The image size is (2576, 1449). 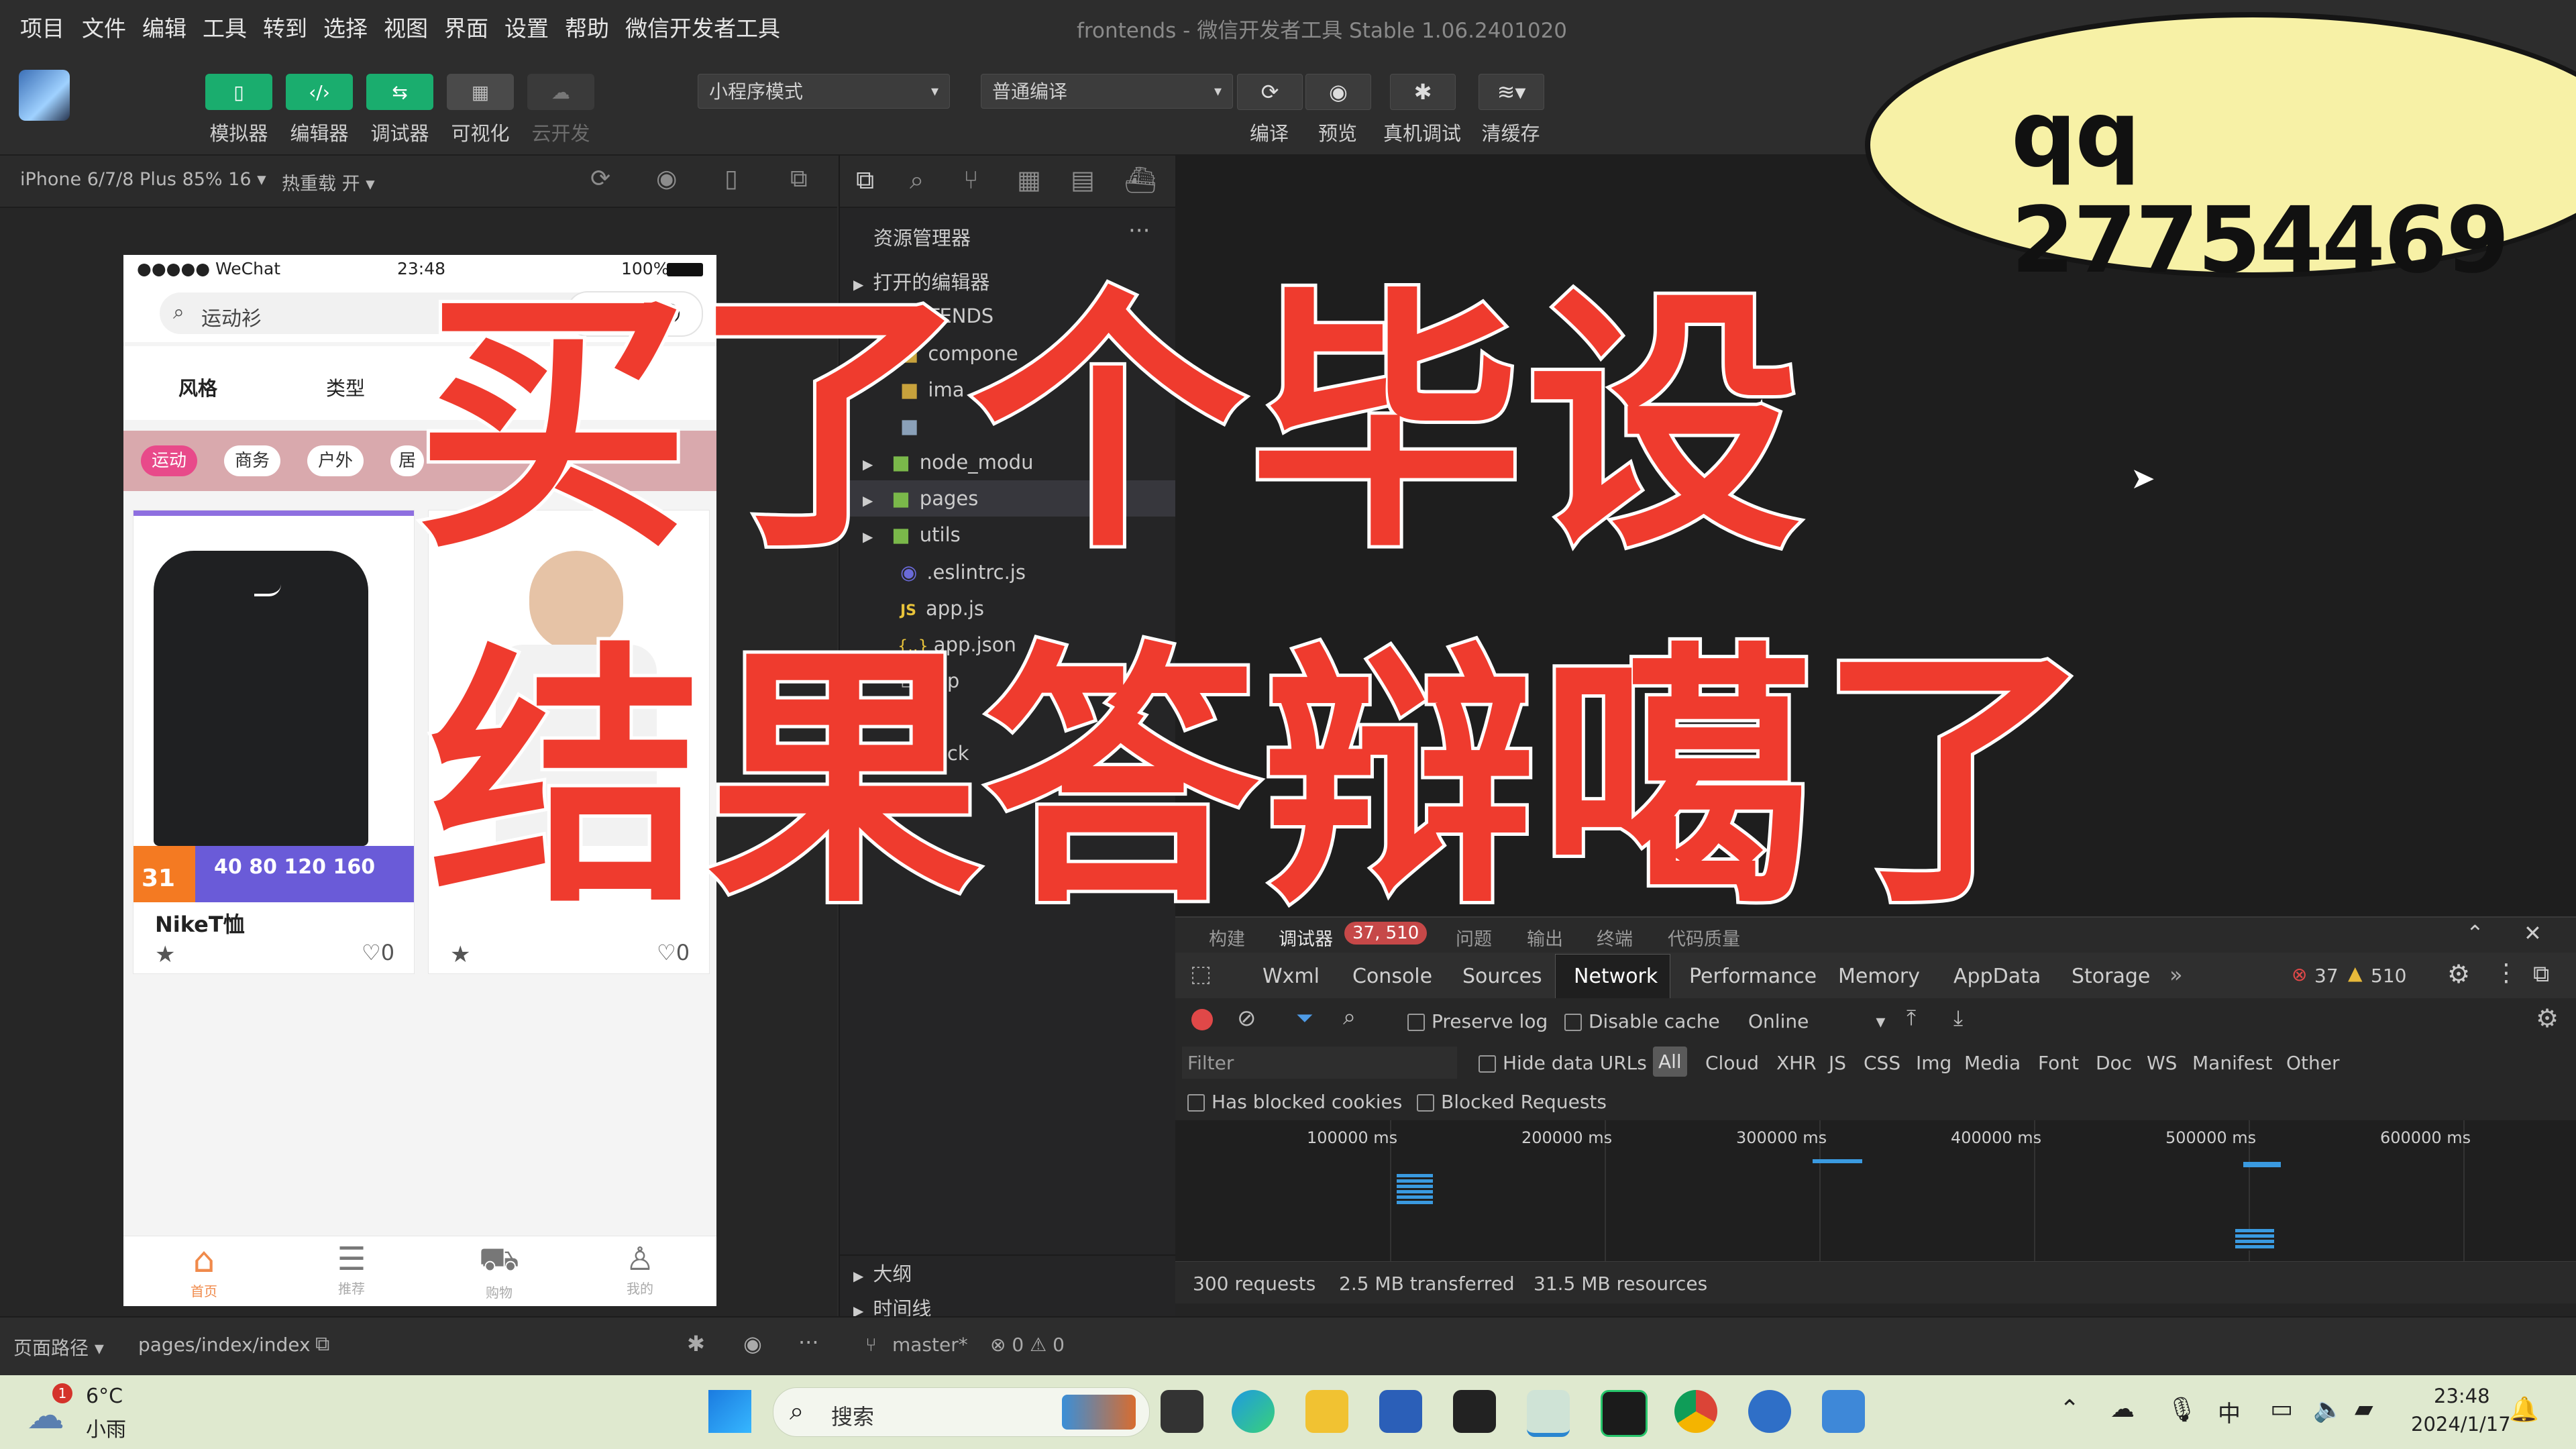 I want to click on mode-select: 小程序模式 ▾, so click(x=824, y=91).